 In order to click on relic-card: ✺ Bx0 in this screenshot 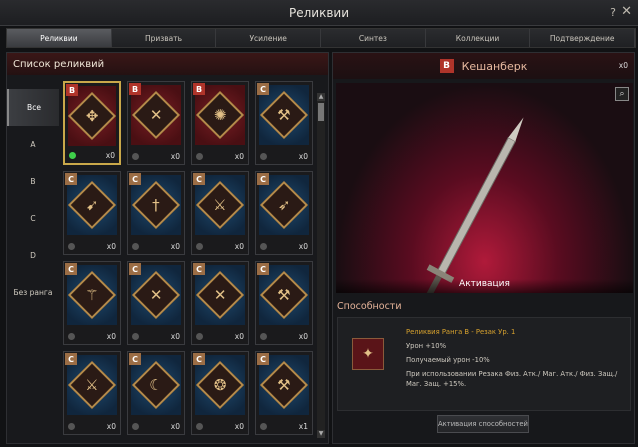, I will do `click(220, 123)`.